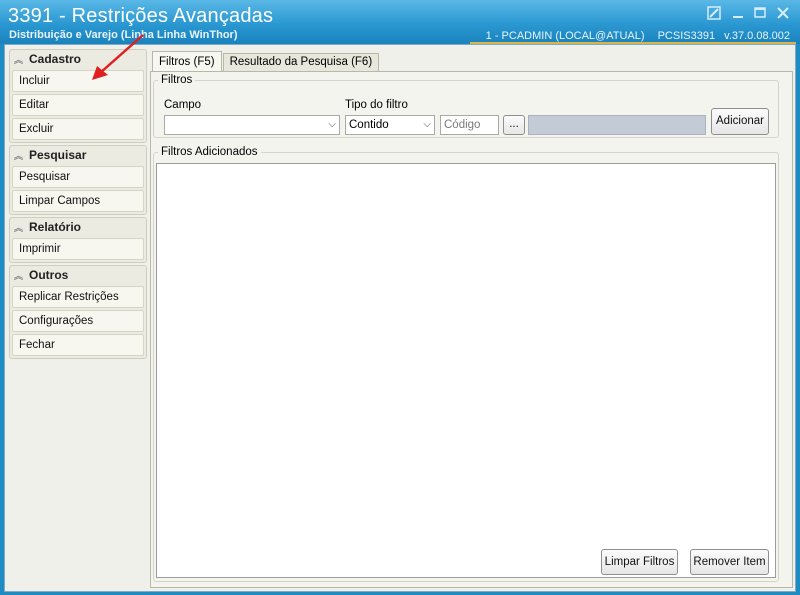 This screenshot has width=800, height=595. I want to click on tab-strip: Filtros (F5) Resultado da Pesquisa (F6), so click(266, 61).